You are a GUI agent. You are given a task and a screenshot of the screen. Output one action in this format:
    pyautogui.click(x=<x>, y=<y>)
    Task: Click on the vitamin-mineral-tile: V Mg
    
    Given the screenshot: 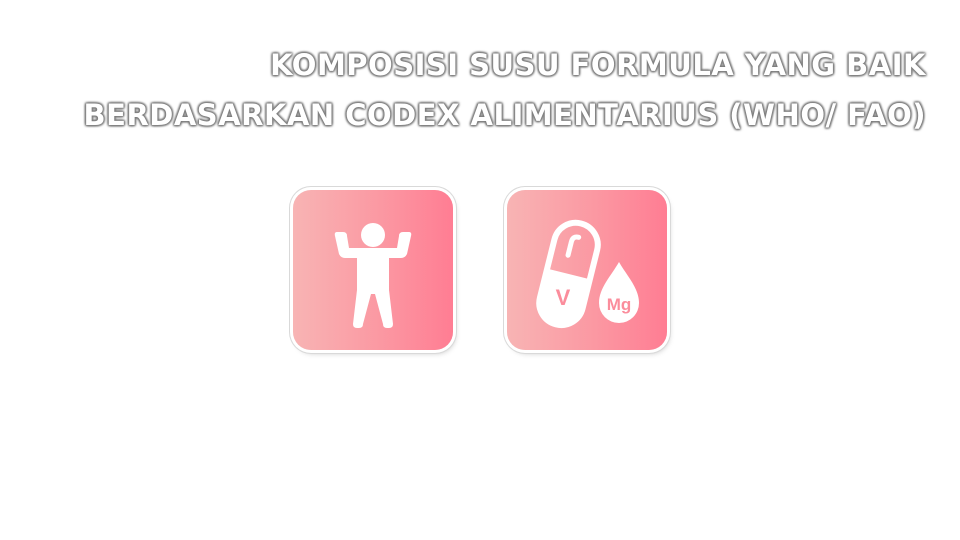 What is the action you would take?
    pyautogui.click(x=587, y=270)
    